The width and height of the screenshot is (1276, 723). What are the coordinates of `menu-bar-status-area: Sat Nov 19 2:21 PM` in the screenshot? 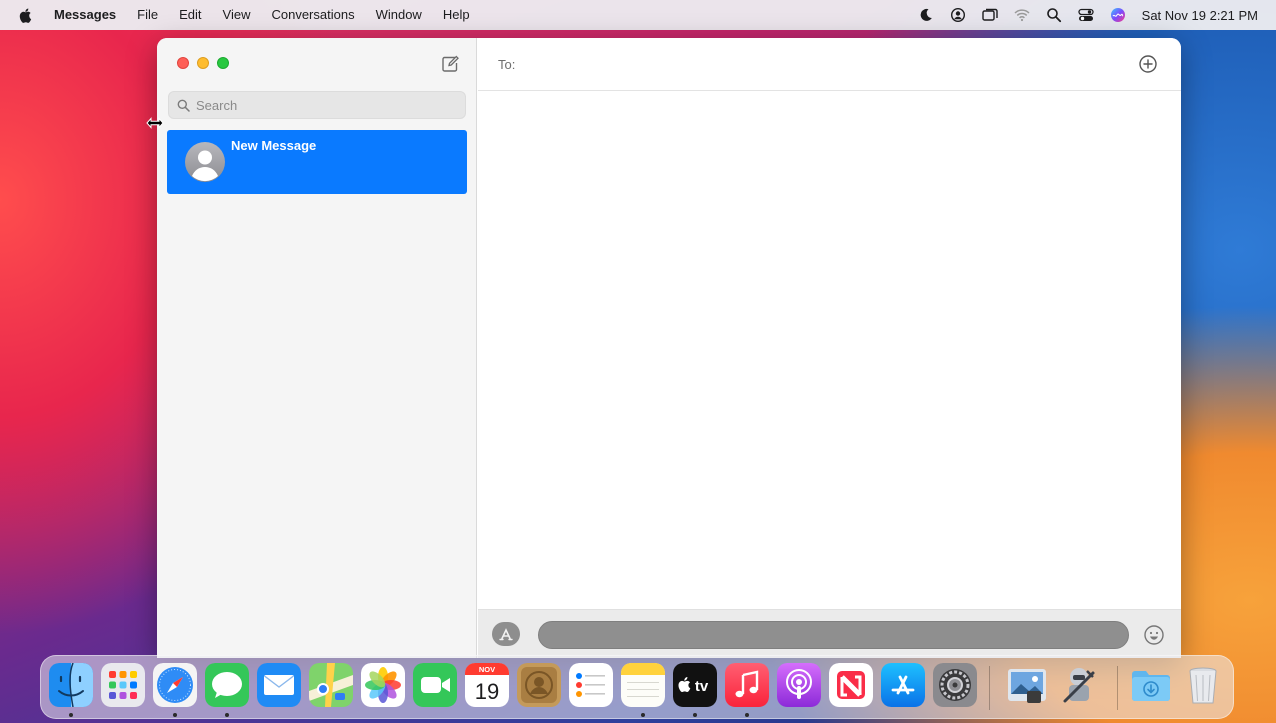 It's located at (1080, 15).